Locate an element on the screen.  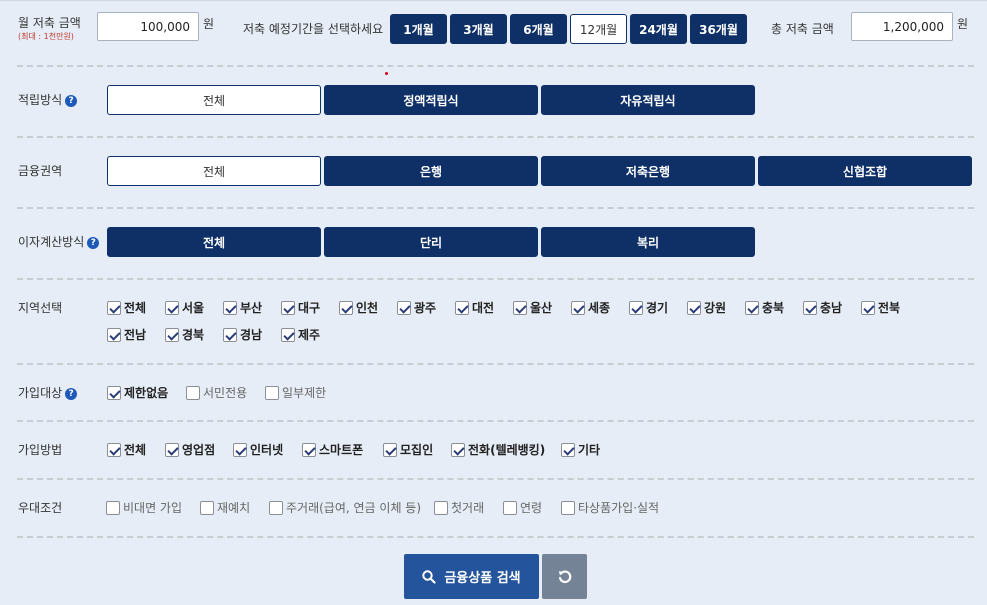
benefit-checkbox: 첫거래 is located at coordinates (459, 507).